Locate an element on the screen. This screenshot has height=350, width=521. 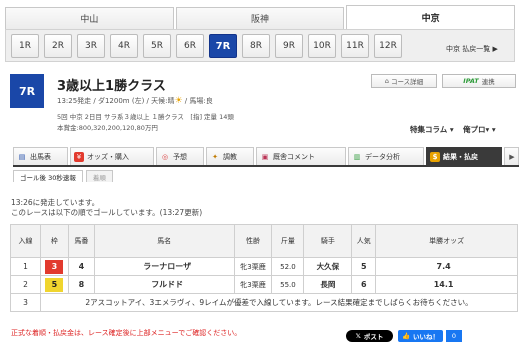
race-button-7: 7R is located at coordinates (223, 46).